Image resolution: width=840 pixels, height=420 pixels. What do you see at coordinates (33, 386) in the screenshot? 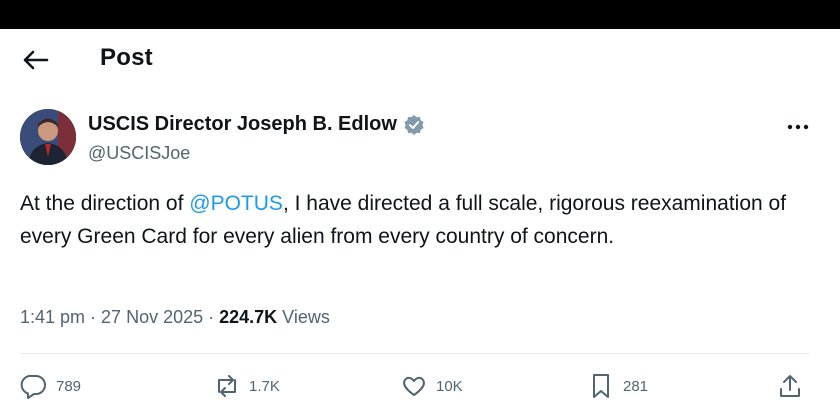
I see `reply-icon` at bounding box center [33, 386].